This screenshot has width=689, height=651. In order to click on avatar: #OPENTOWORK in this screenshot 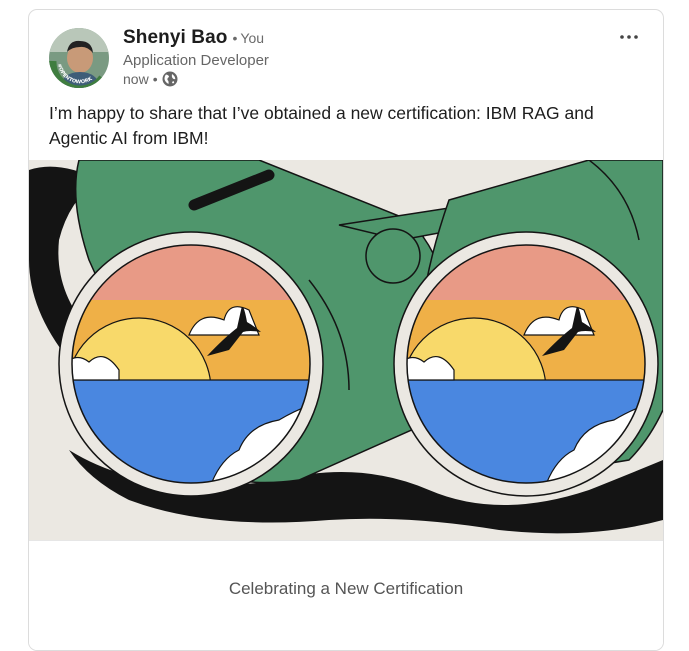, I will do `click(79, 58)`.